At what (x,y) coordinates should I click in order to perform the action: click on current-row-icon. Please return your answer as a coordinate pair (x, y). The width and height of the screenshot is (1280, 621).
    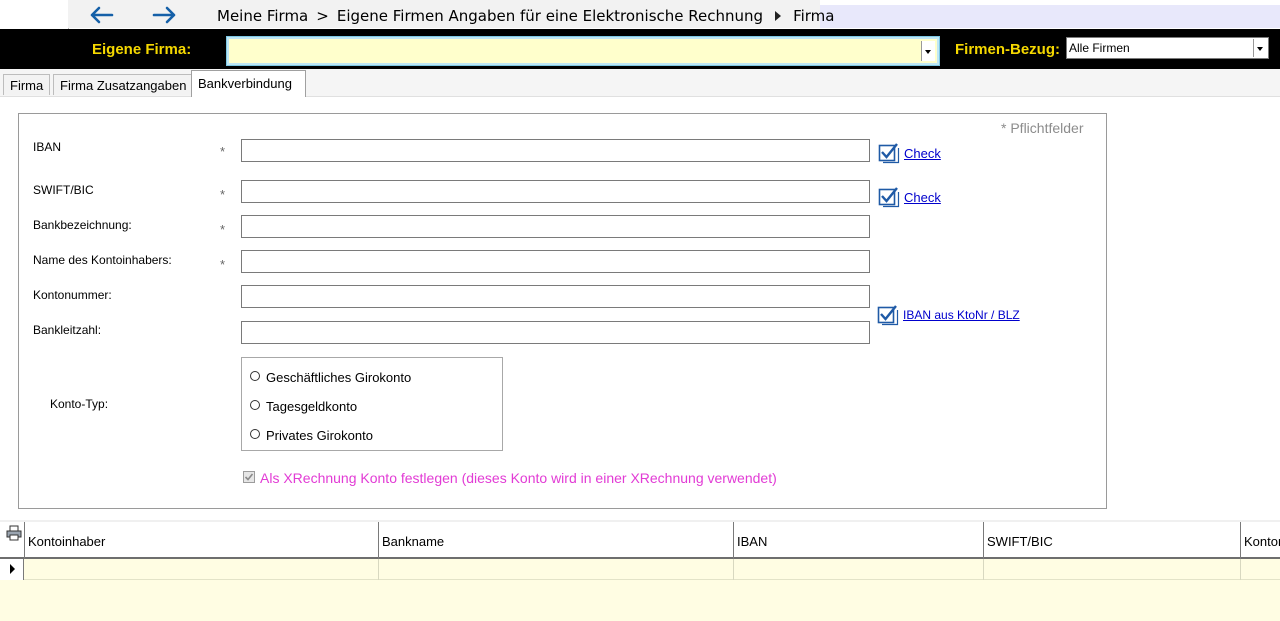
    Looking at the image, I should click on (12, 569).